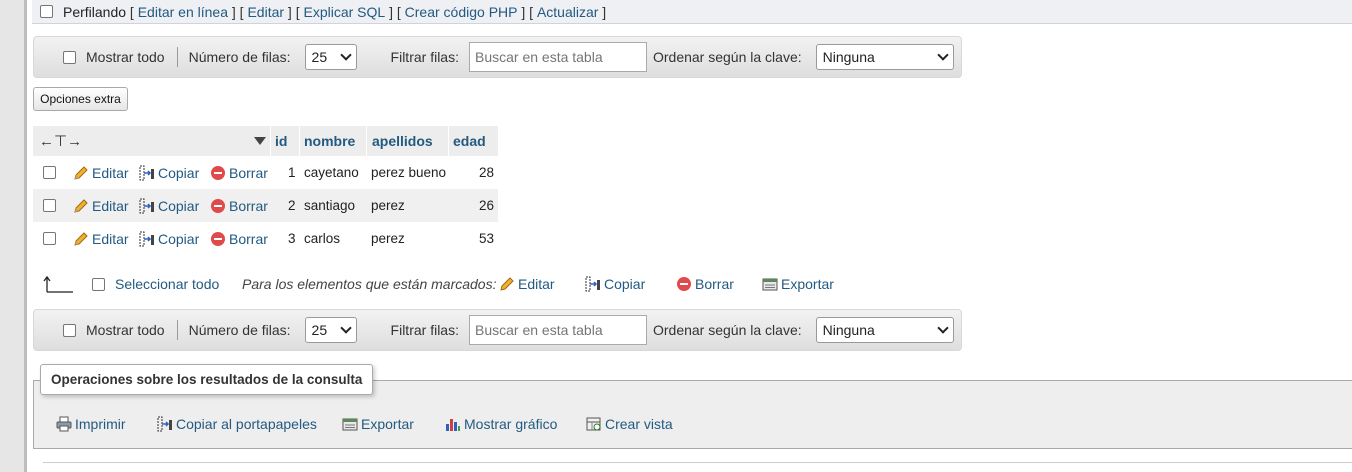 This screenshot has width=1352, height=472. What do you see at coordinates (281, 141) in the screenshot?
I see `column-header-id: id` at bounding box center [281, 141].